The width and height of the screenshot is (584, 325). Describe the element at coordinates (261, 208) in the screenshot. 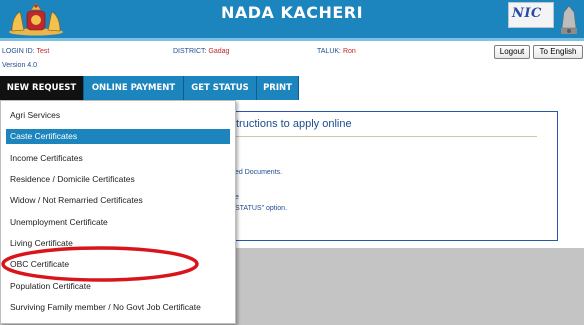

I see `instructions-text: STATUS" option.` at that location.